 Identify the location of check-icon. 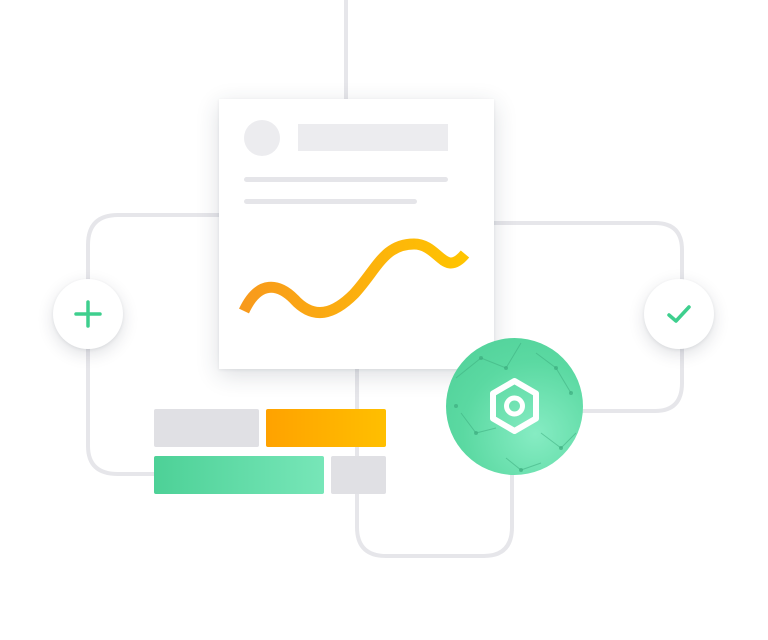
(679, 314).